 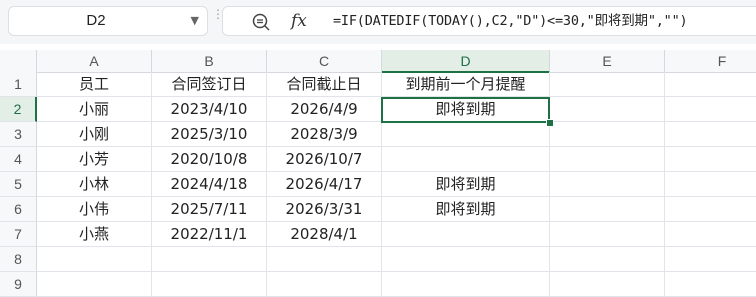 What do you see at coordinates (18, 84) in the screenshot?
I see `row-header-1: 1` at bounding box center [18, 84].